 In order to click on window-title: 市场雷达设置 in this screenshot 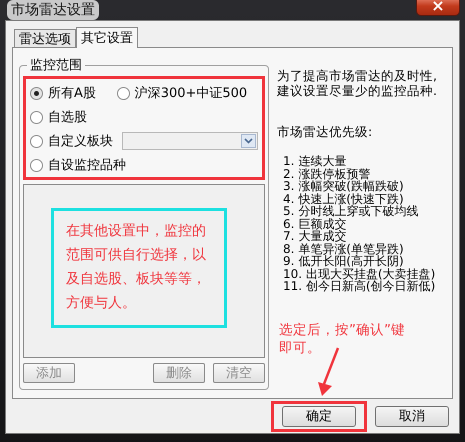, I will do `click(53, 10)`.